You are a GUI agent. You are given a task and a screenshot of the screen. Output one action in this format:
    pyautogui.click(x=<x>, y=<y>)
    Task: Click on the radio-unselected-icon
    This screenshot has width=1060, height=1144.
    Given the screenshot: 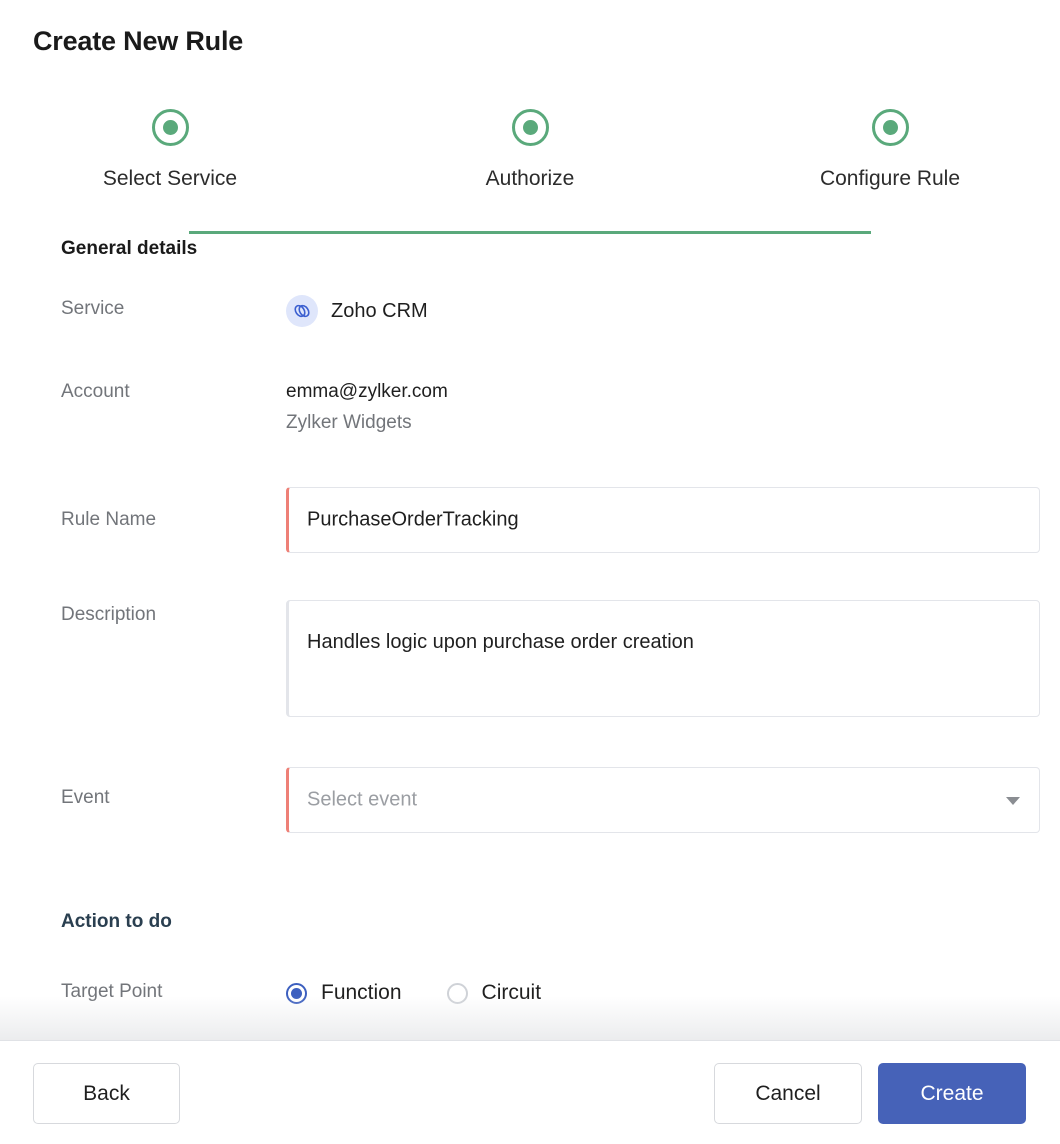 What is the action you would take?
    pyautogui.click(x=457, y=993)
    